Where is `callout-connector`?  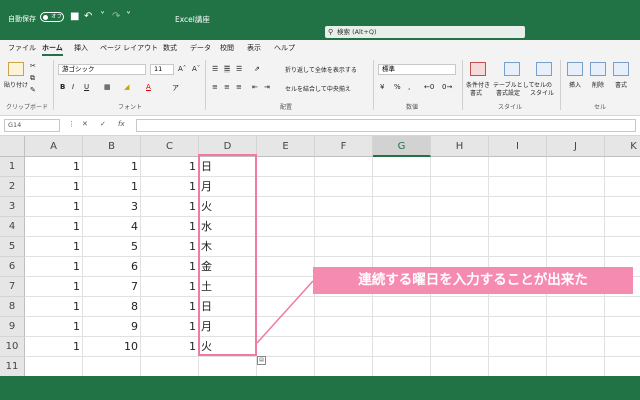 callout-connector is located at coordinates (285, 312).